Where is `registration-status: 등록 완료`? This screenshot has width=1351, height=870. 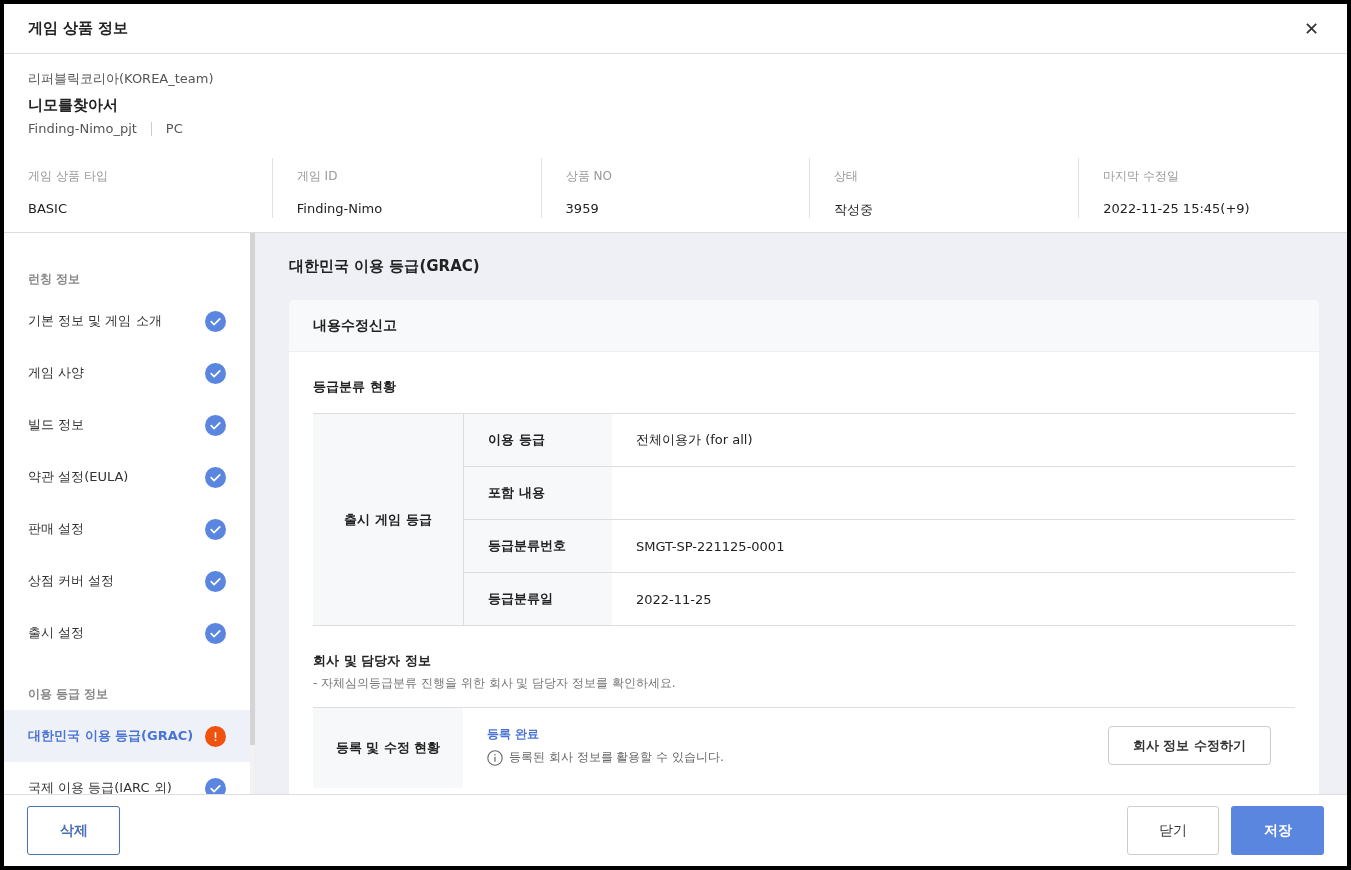 registration-status: 등록 완료 is located at coordinates (514, 734).